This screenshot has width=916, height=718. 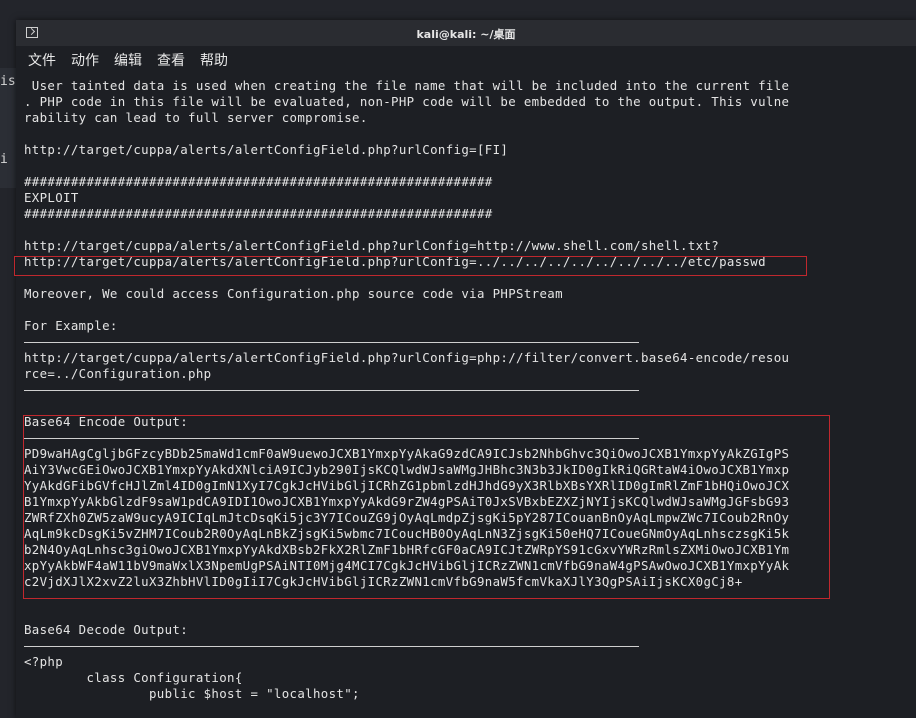 I want to click on terminal-line: Base64 Decode Output:, so click(x=106, y=629).